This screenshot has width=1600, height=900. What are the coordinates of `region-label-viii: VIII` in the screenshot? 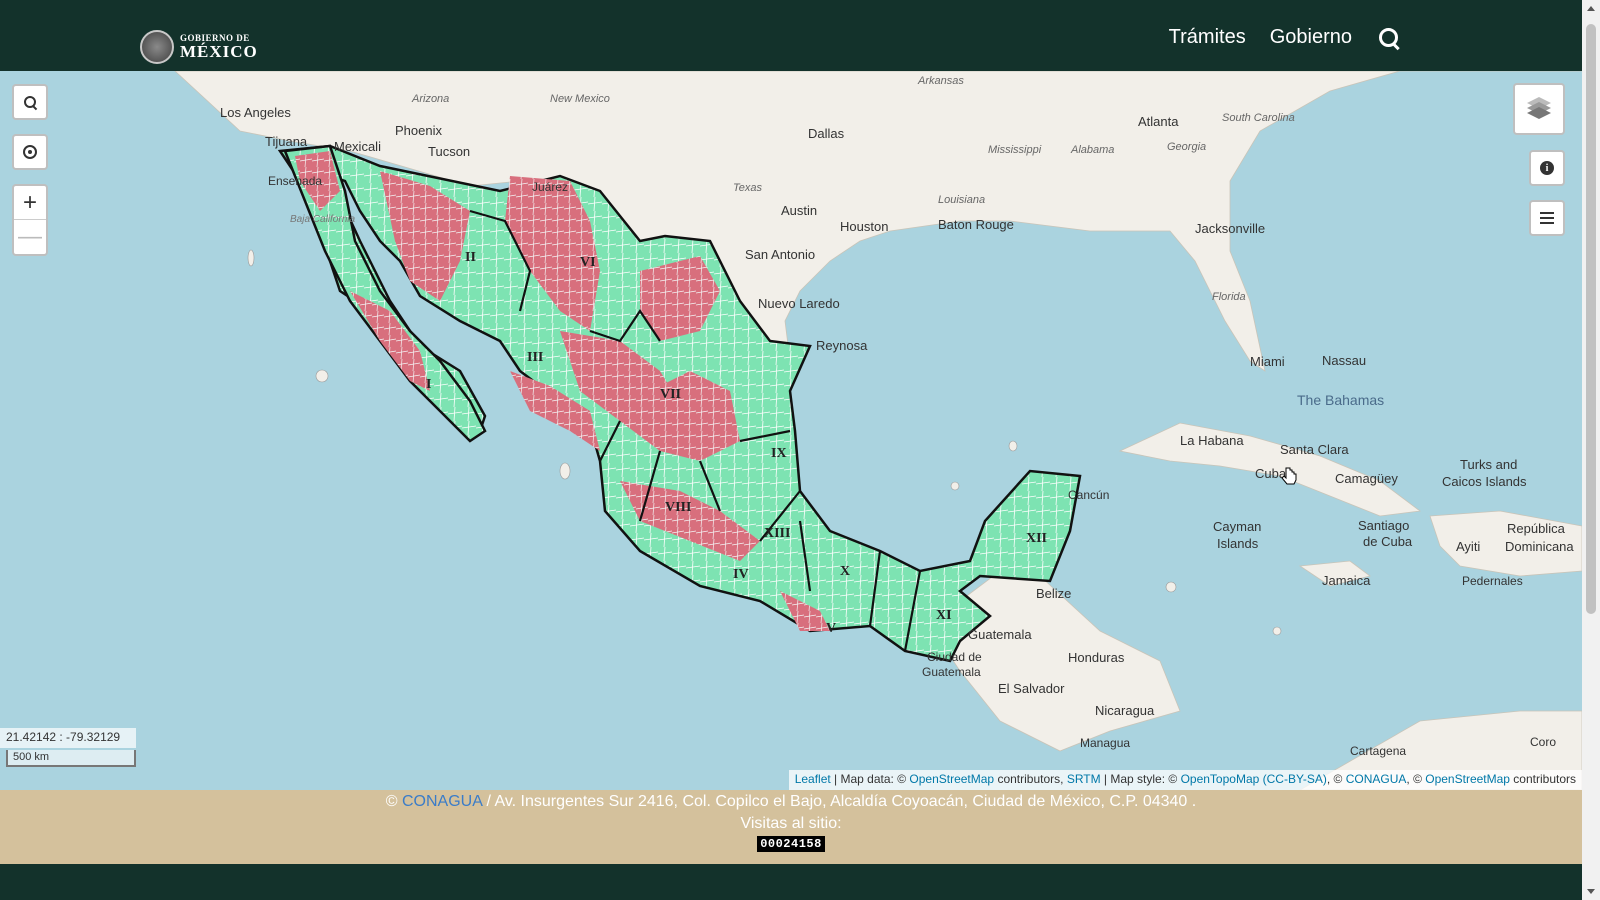 It's located at (678, 507).